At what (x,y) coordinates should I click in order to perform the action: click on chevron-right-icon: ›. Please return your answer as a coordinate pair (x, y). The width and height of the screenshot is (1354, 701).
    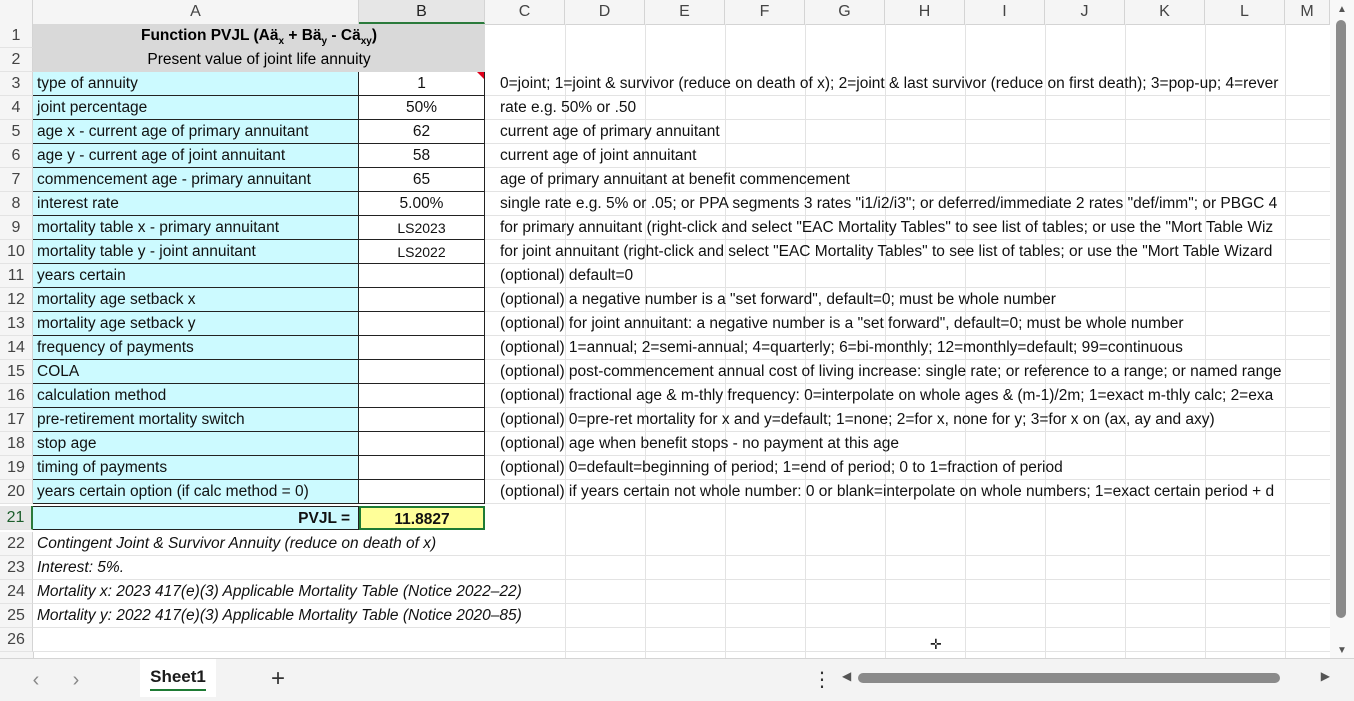
    Looking at the image, I should click on (76, 680).